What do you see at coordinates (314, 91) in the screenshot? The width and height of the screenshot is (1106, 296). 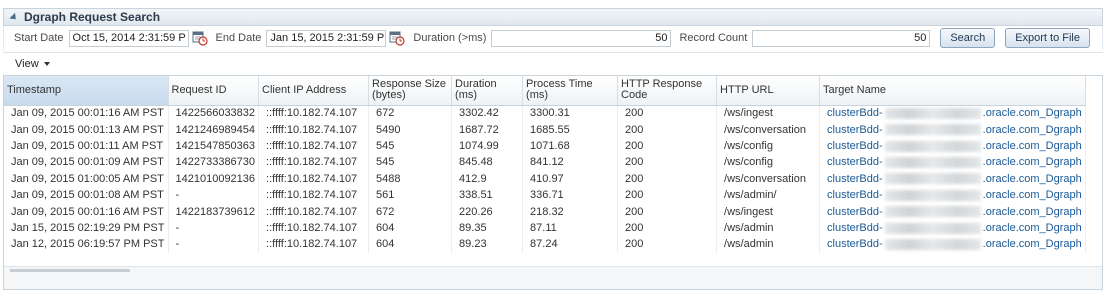 I see `column-header-client-ip: Client IP Address` at bounding box center [314, 91].